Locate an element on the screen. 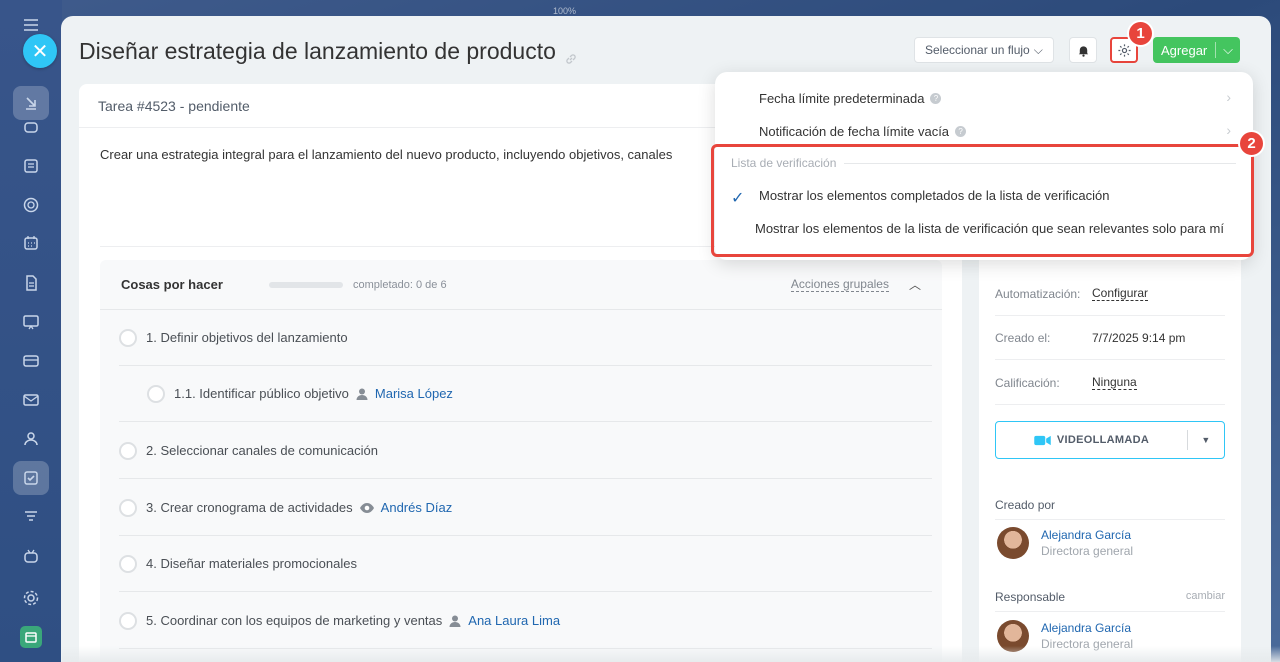  gear-icon is located at coordinates (1124, 50).